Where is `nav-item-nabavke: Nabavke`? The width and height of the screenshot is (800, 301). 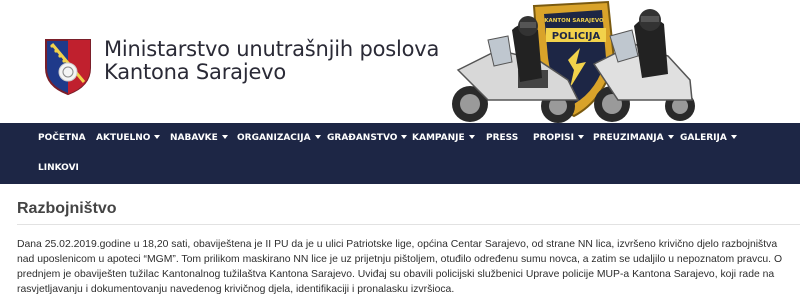
nav-item-nabavke: Nabavke is located at coordinates (199, 138).